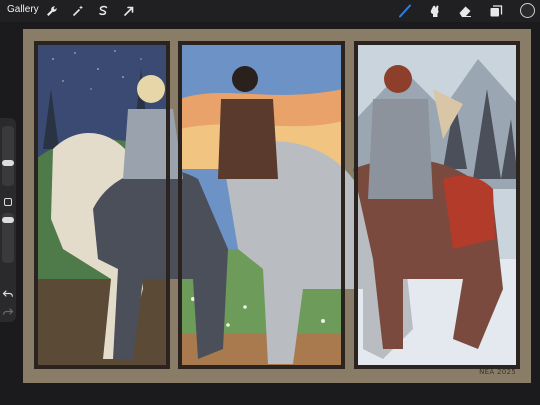  I want to click on artist-signature: NEA 2025, so click(497, 372).